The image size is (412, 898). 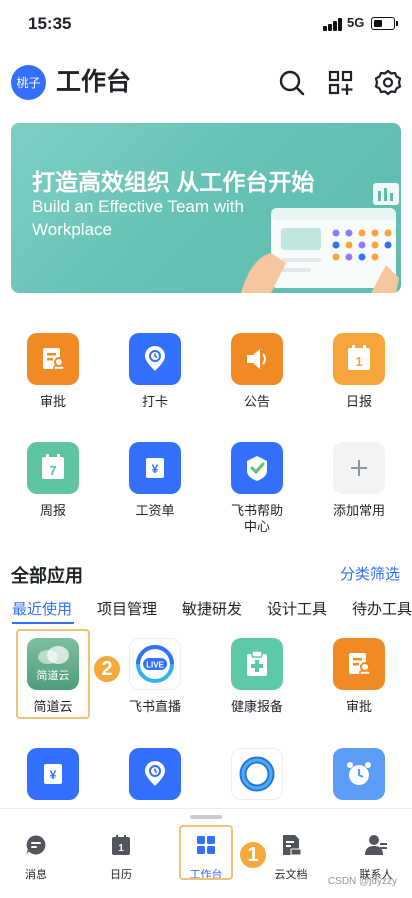 I want to click on quick-app-label: 审批, so click(x=52, y=401).